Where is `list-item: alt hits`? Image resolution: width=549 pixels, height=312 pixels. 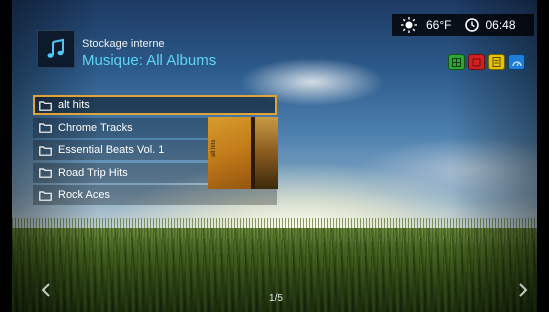
list-item: alt hits is located at coordinates (155, 105).